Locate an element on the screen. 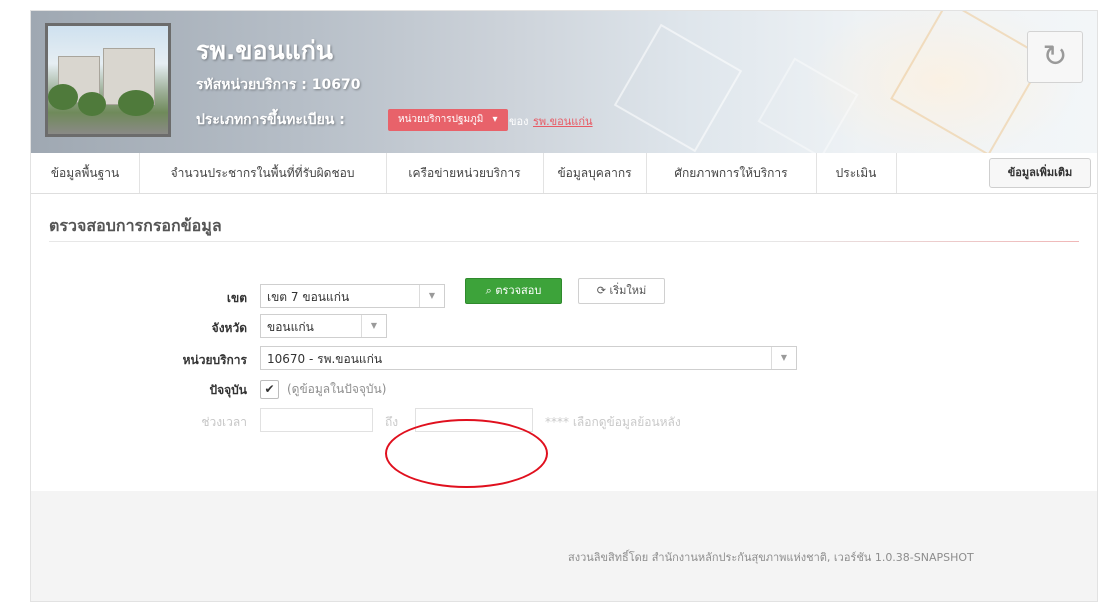 The width and height of the screenshot is (1108, 605). zone-value: เขต 7 ขอนแก่น is located at coordinates (308, 297).